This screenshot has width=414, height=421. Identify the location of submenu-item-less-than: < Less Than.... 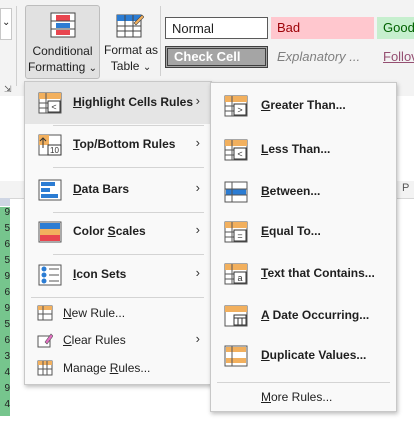
(303, 150).